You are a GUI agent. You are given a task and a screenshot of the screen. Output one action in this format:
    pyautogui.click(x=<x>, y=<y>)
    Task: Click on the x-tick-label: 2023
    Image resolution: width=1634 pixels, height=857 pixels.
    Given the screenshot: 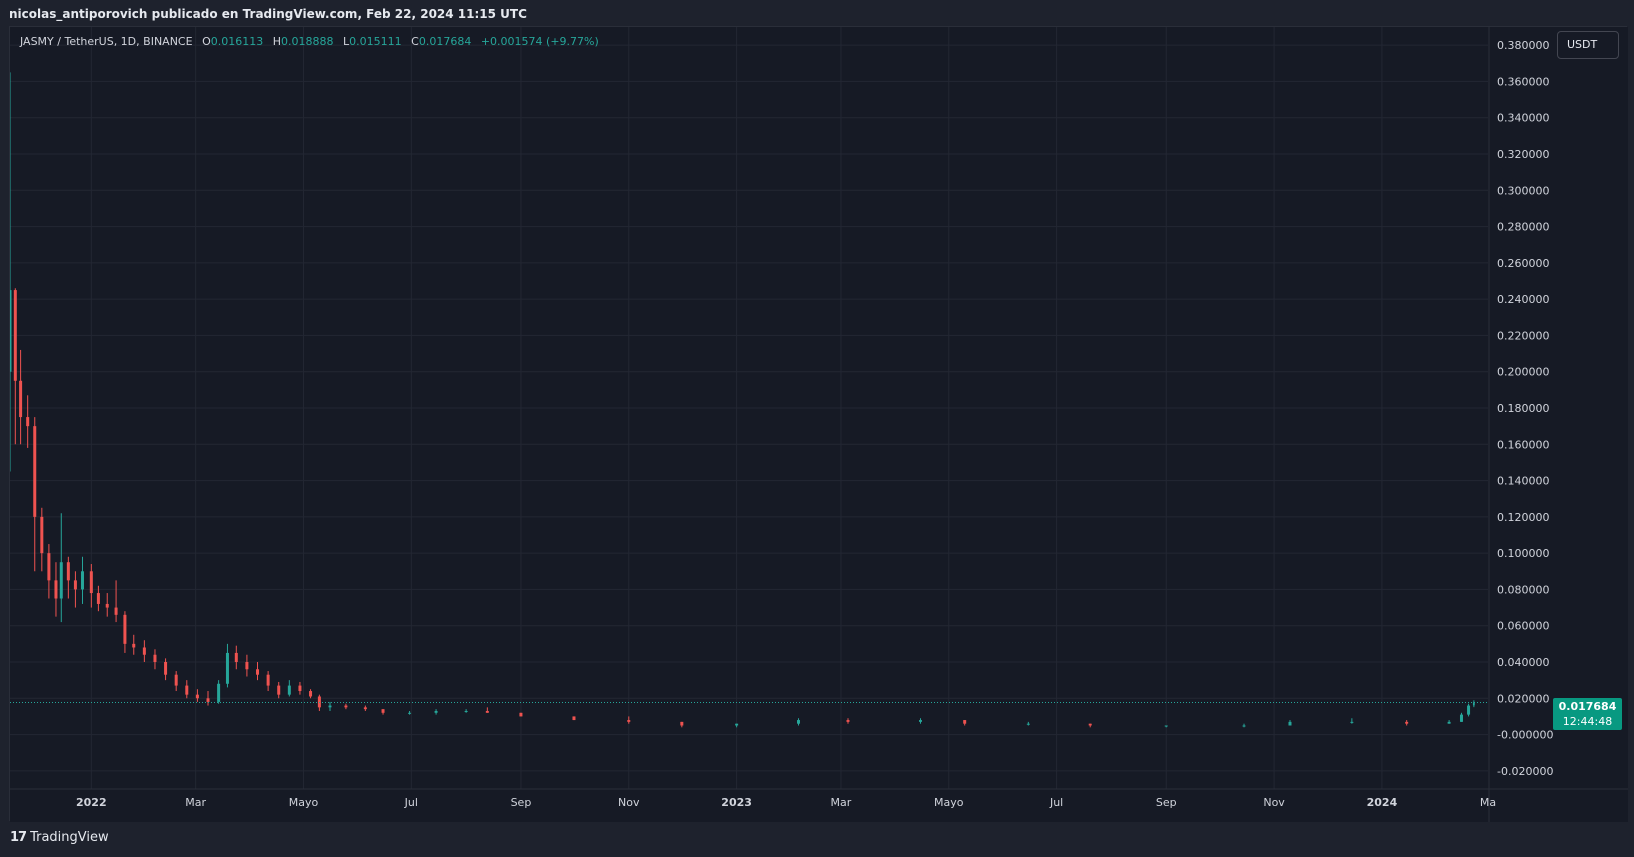 What is the action you would take?
    pyautogui.click(x=736, y=802)
    